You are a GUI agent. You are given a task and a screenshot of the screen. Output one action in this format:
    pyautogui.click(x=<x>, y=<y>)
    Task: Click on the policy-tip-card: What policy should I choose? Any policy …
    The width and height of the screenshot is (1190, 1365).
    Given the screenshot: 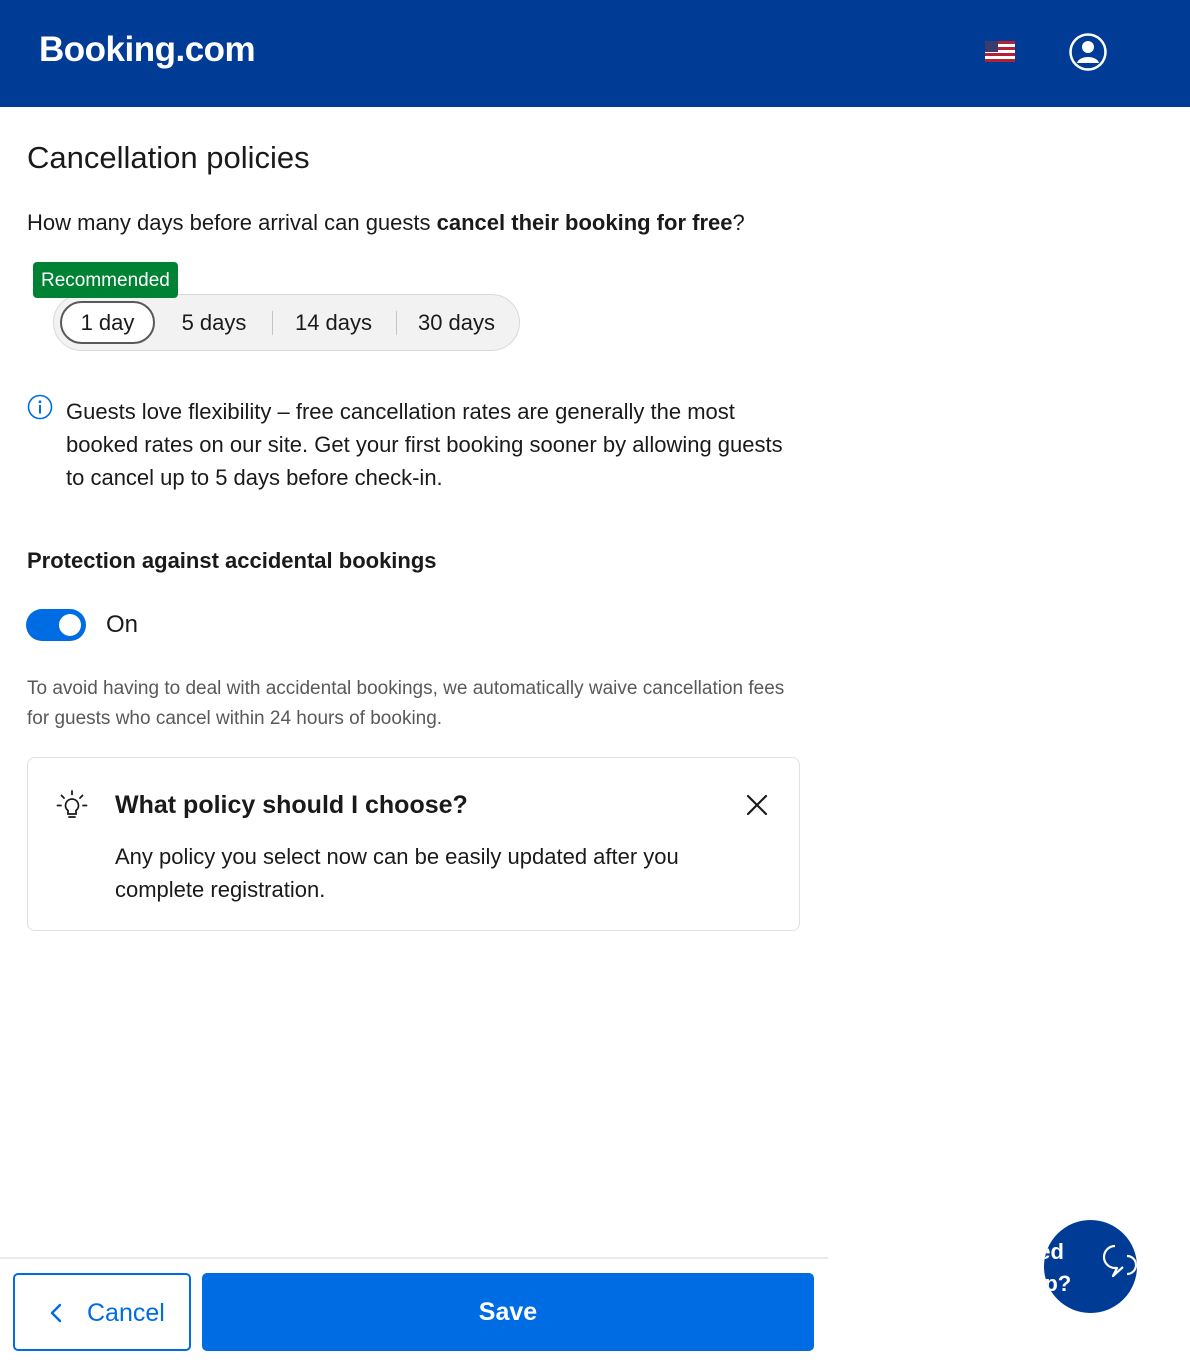 What is the action you would take?
    pyautogui.click(x=413, y=844)
    